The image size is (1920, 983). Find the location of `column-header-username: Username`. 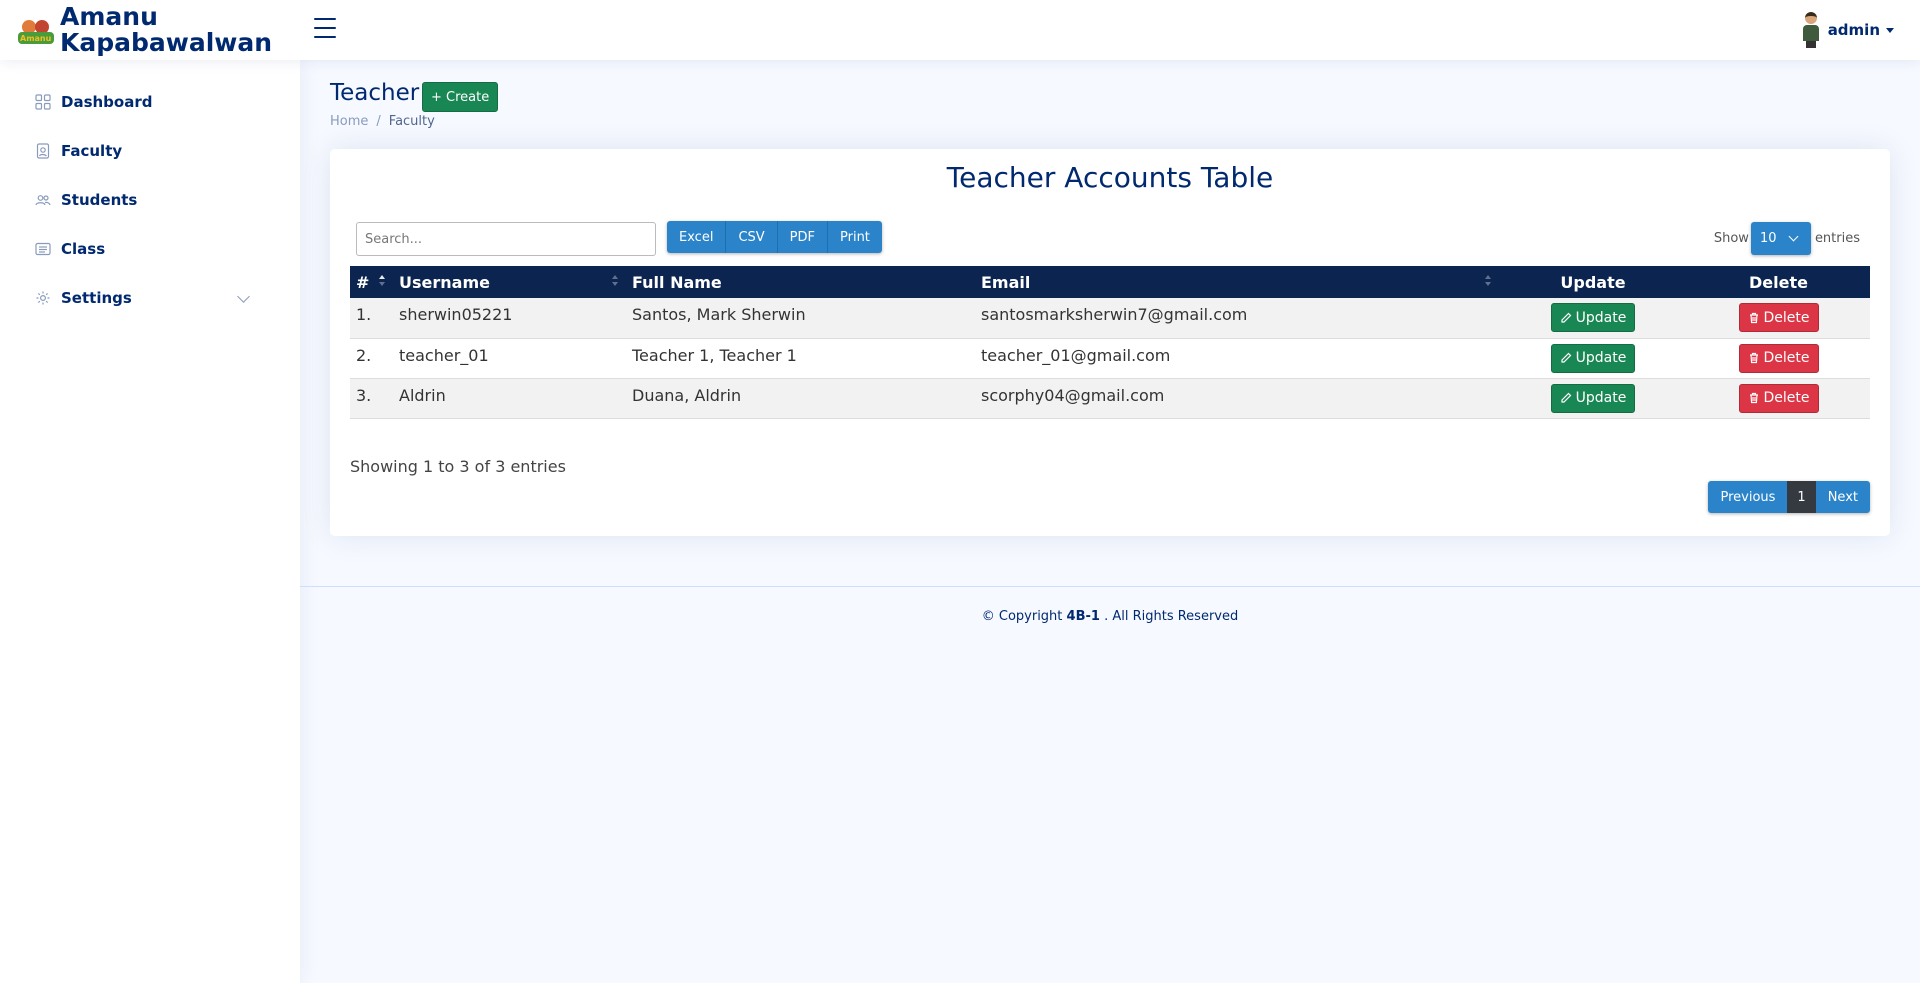

column-header-username: Username is located at coordinates (509, 282).